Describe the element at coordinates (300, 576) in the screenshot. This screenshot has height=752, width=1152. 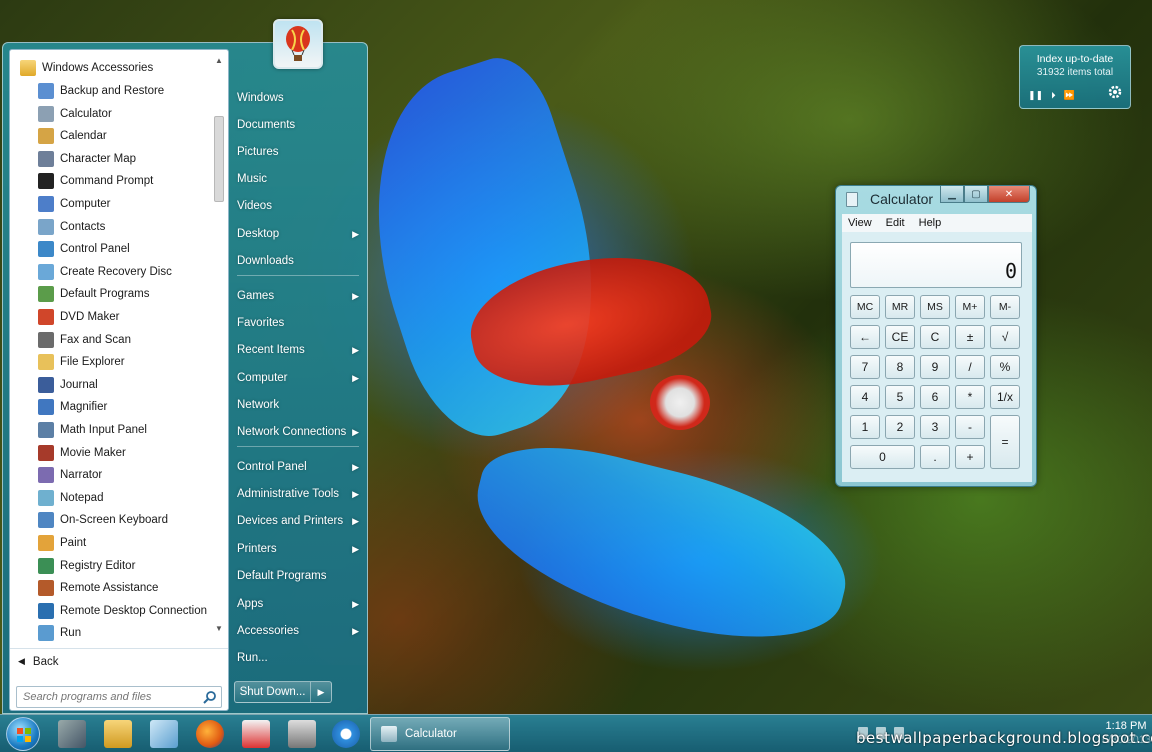
I see `start-link-item: Default Programs` at that location.